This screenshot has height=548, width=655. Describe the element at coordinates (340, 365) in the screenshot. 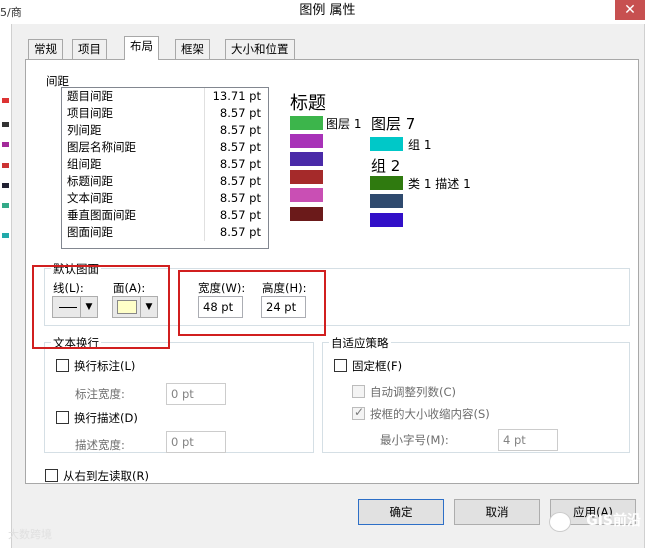

I see `fixed-frame-checkbox` at that location.